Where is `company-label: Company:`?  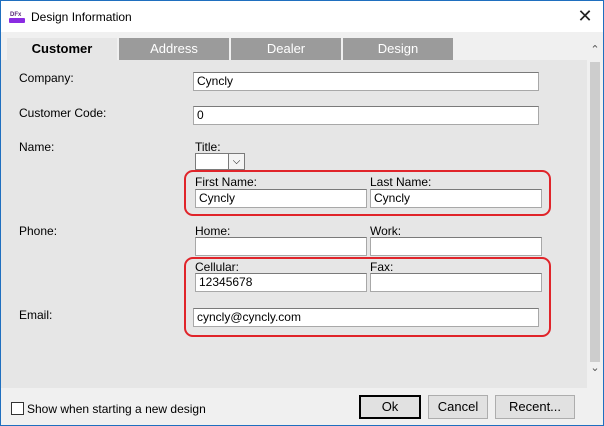
company-label: Company: is located at coordinates (46, 78).